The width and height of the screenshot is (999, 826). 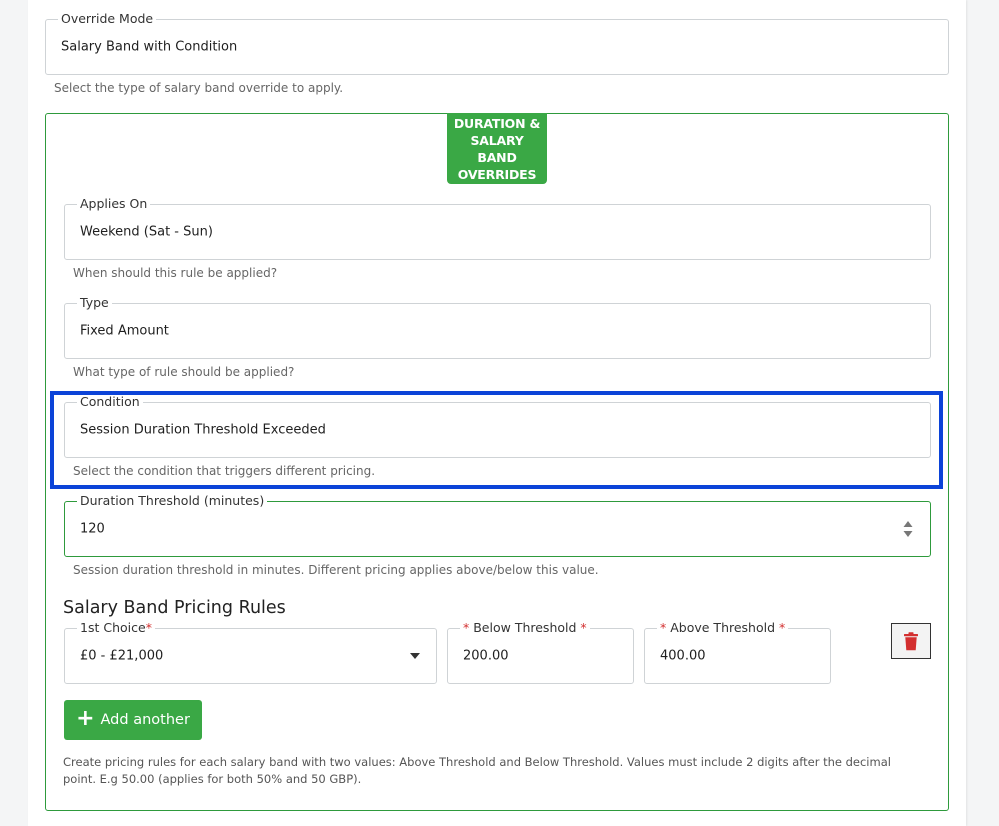 I want to click on first-choice-select: 1st Choice* £0 - £21,000, so click(x=250, y=652).